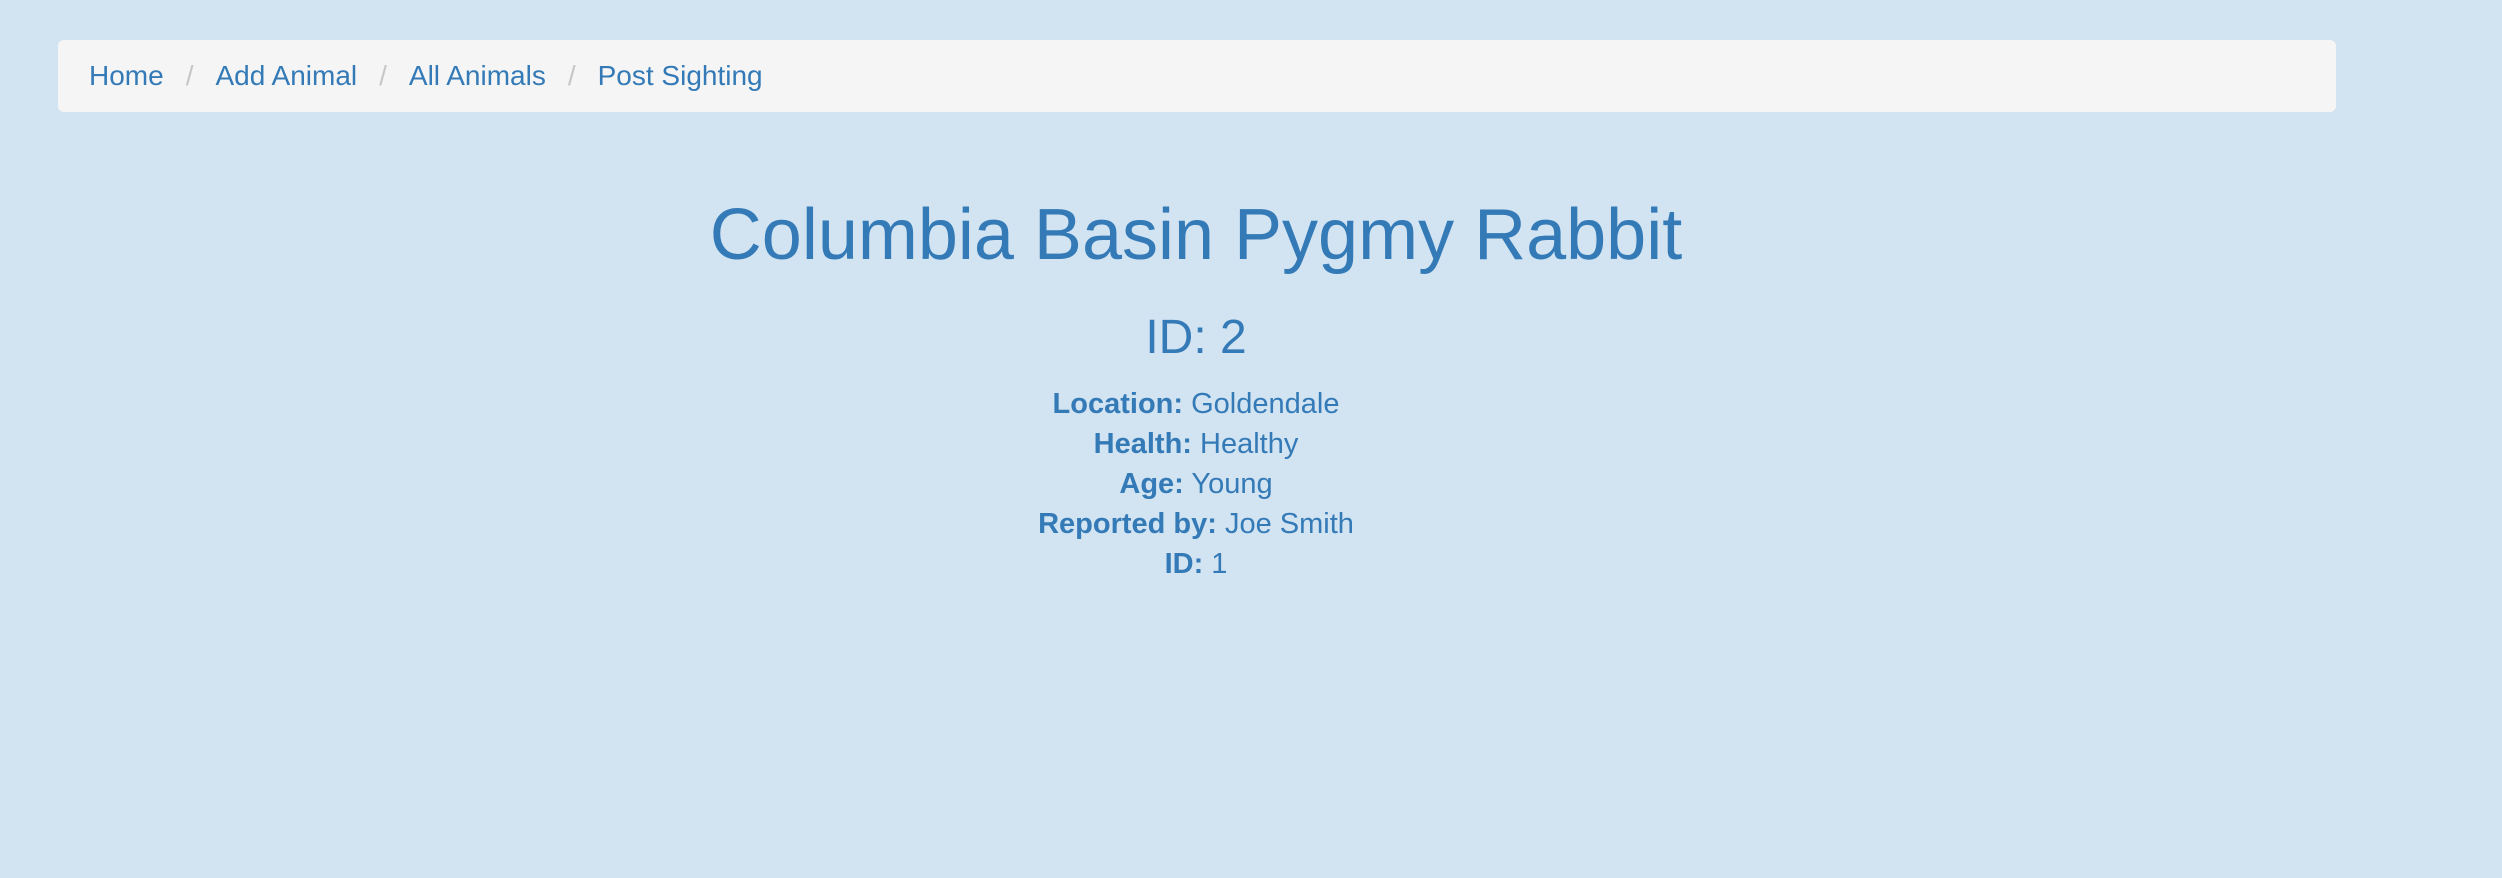 The width and height of the screenshot is (2502, 878). Describe the element at coordinates (1219, 564) in the screenshot. I see `sighting-id-value: 1` at that location.